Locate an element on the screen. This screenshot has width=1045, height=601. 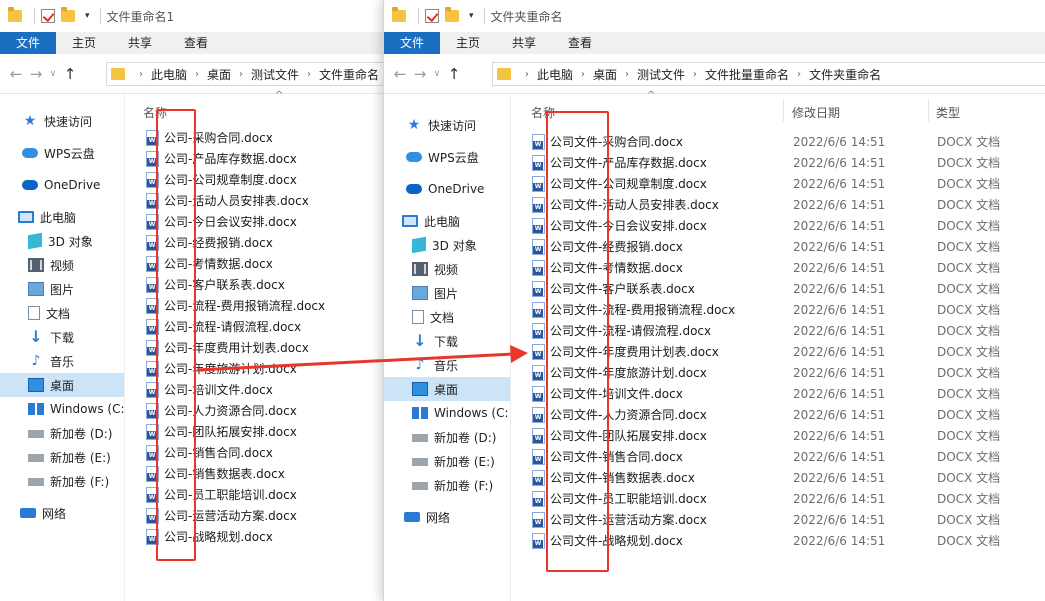
file-row: 公司文件-销售数据表.docx 2022/6/6 14:51 DOCX 文档 is located at coordinates (778, 477).